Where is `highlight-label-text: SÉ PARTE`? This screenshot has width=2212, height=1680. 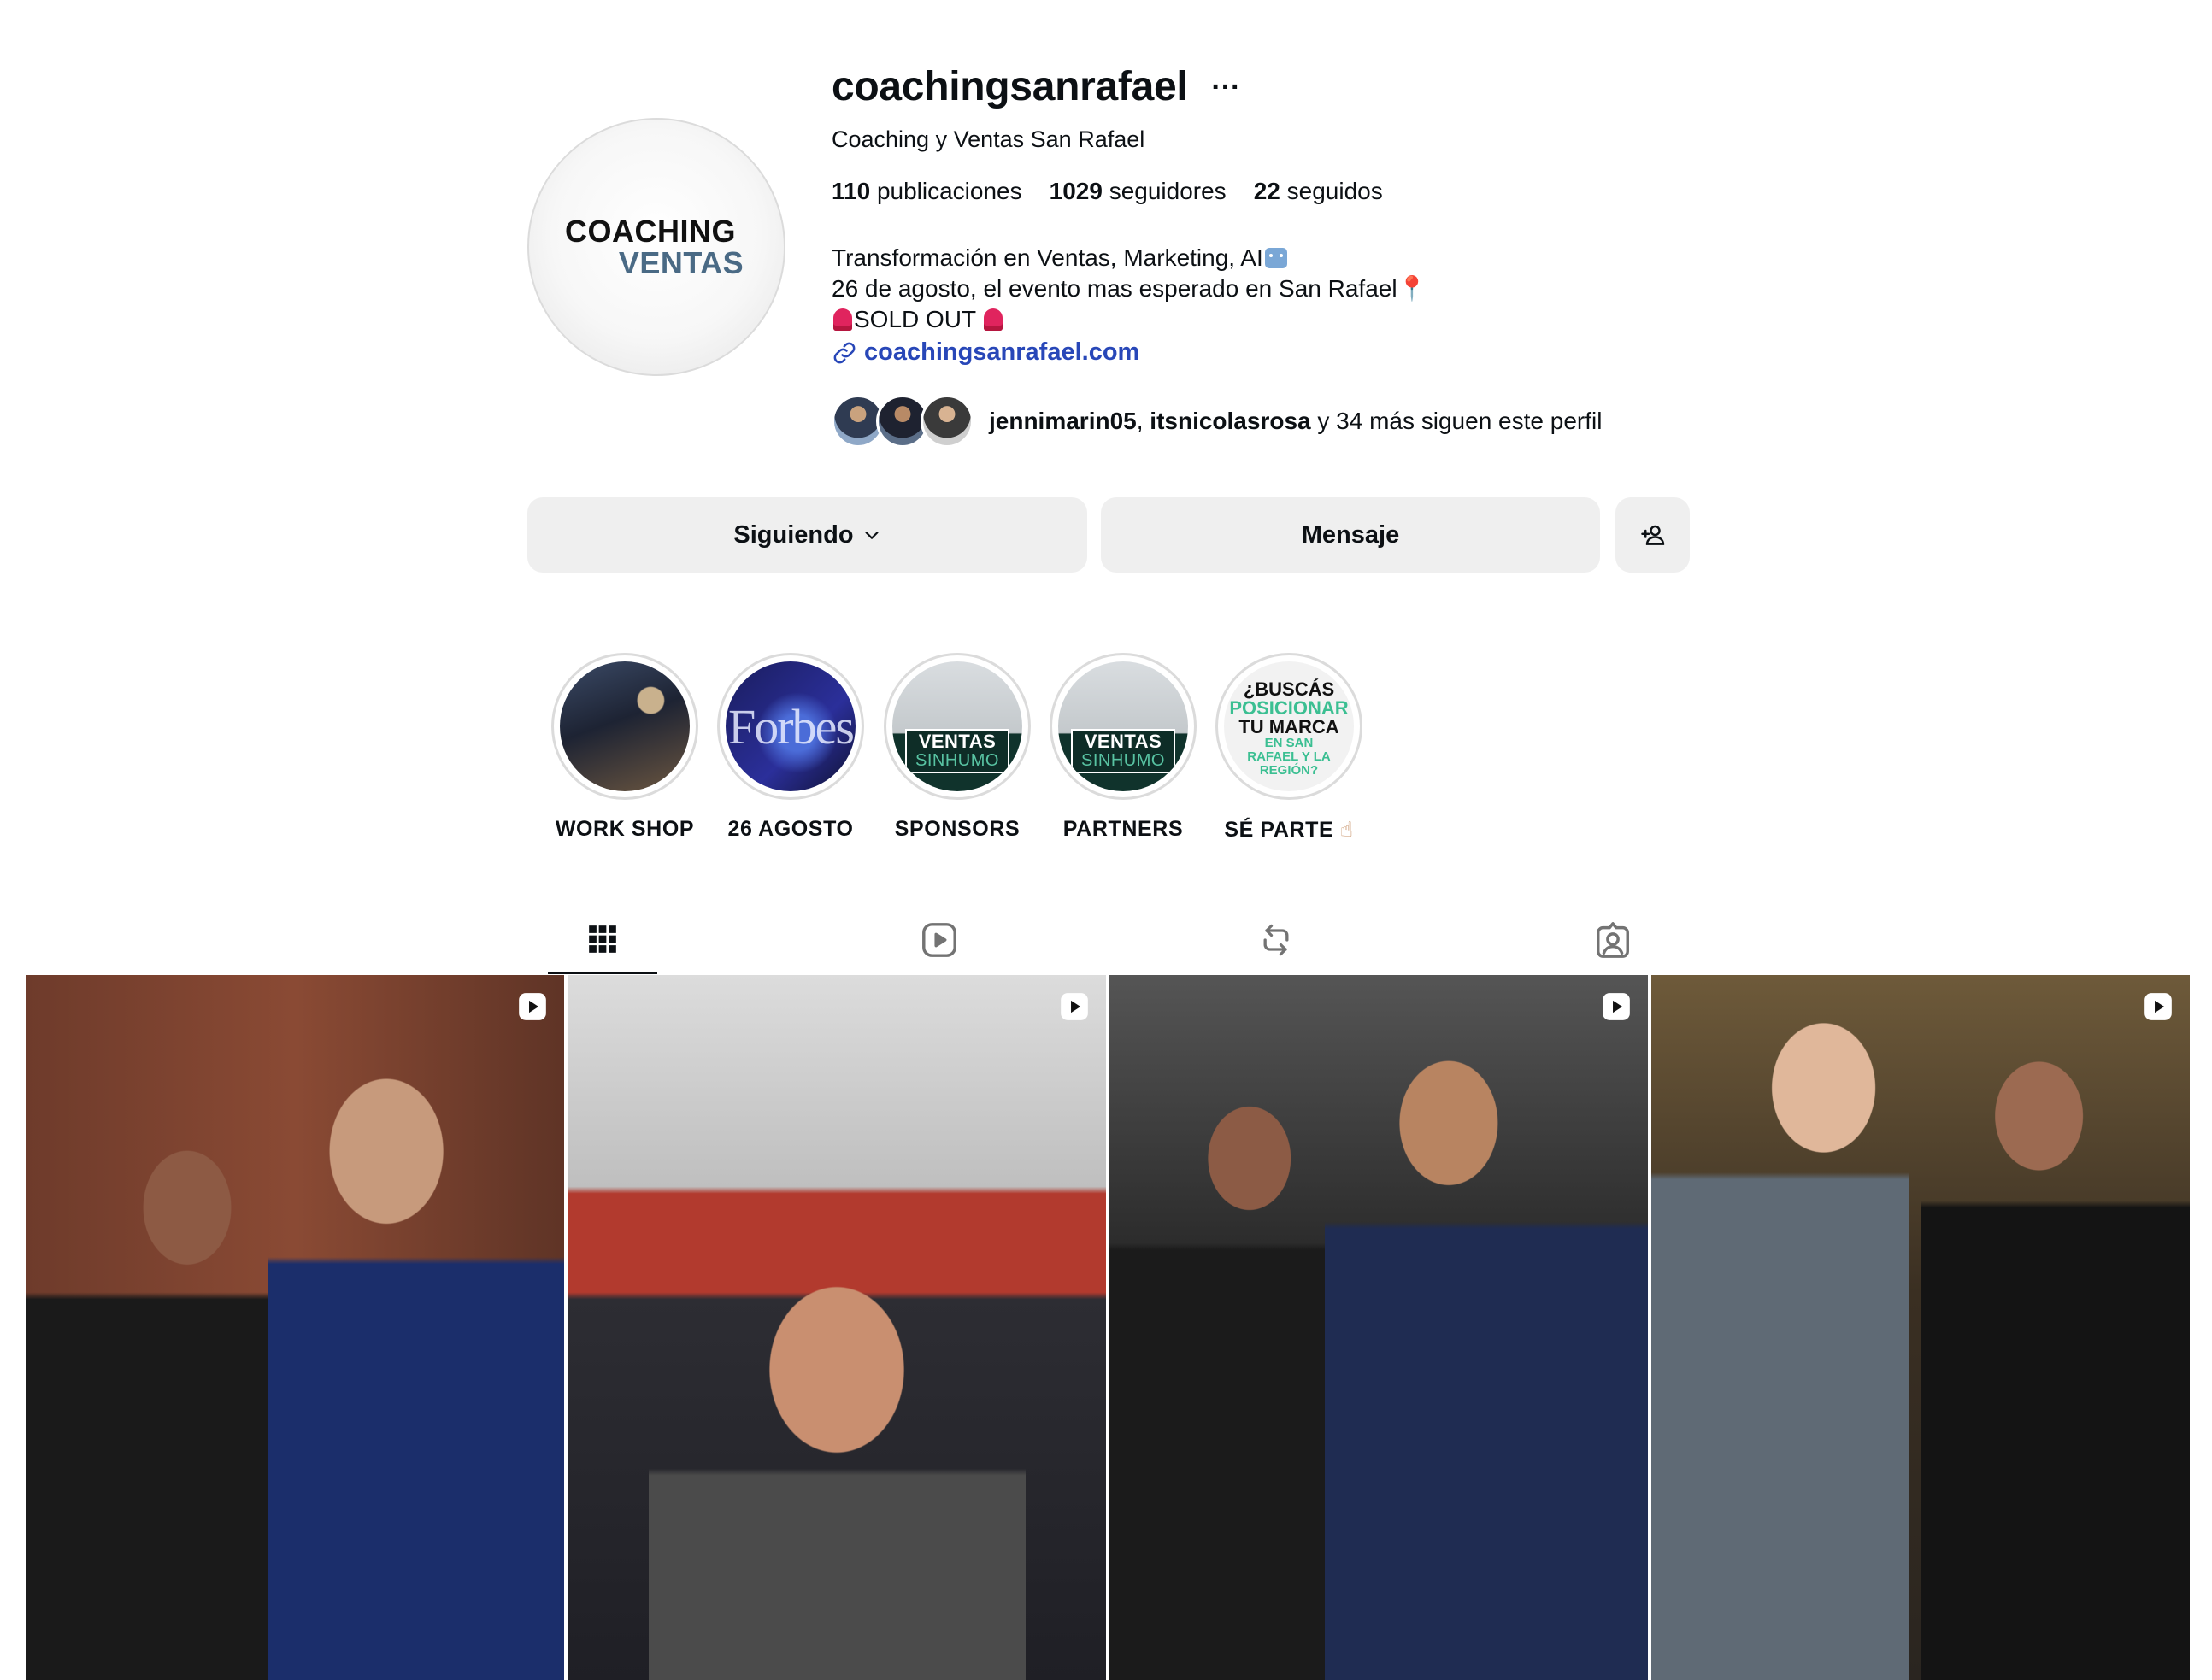
highlight-label-text: SÉ PARTE is located at coordinates (1279, 830).